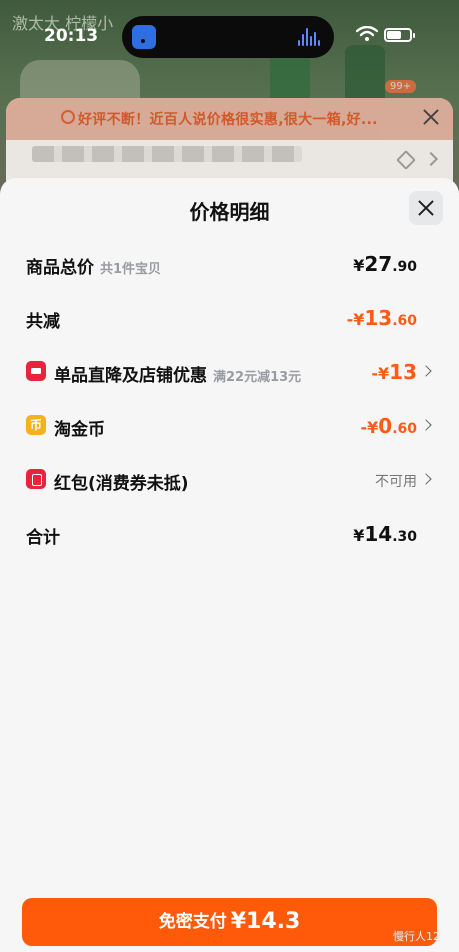 The image size is (459, 952). I want to click on row-label: 单品直降及店铺优惠 满22元减13元, so click(178, 376).